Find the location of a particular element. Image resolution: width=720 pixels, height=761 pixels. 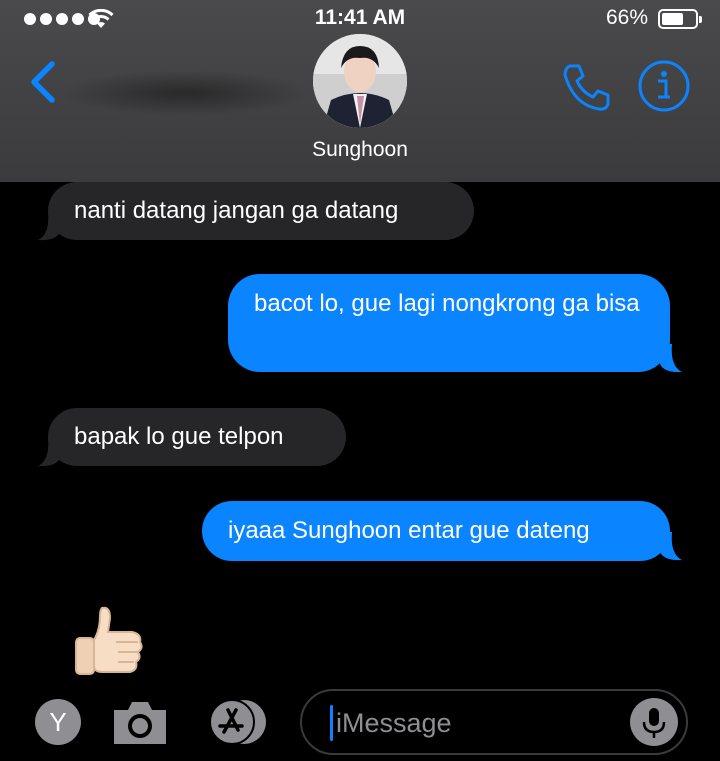

microphone-icon is located at coordinates (654, 723).